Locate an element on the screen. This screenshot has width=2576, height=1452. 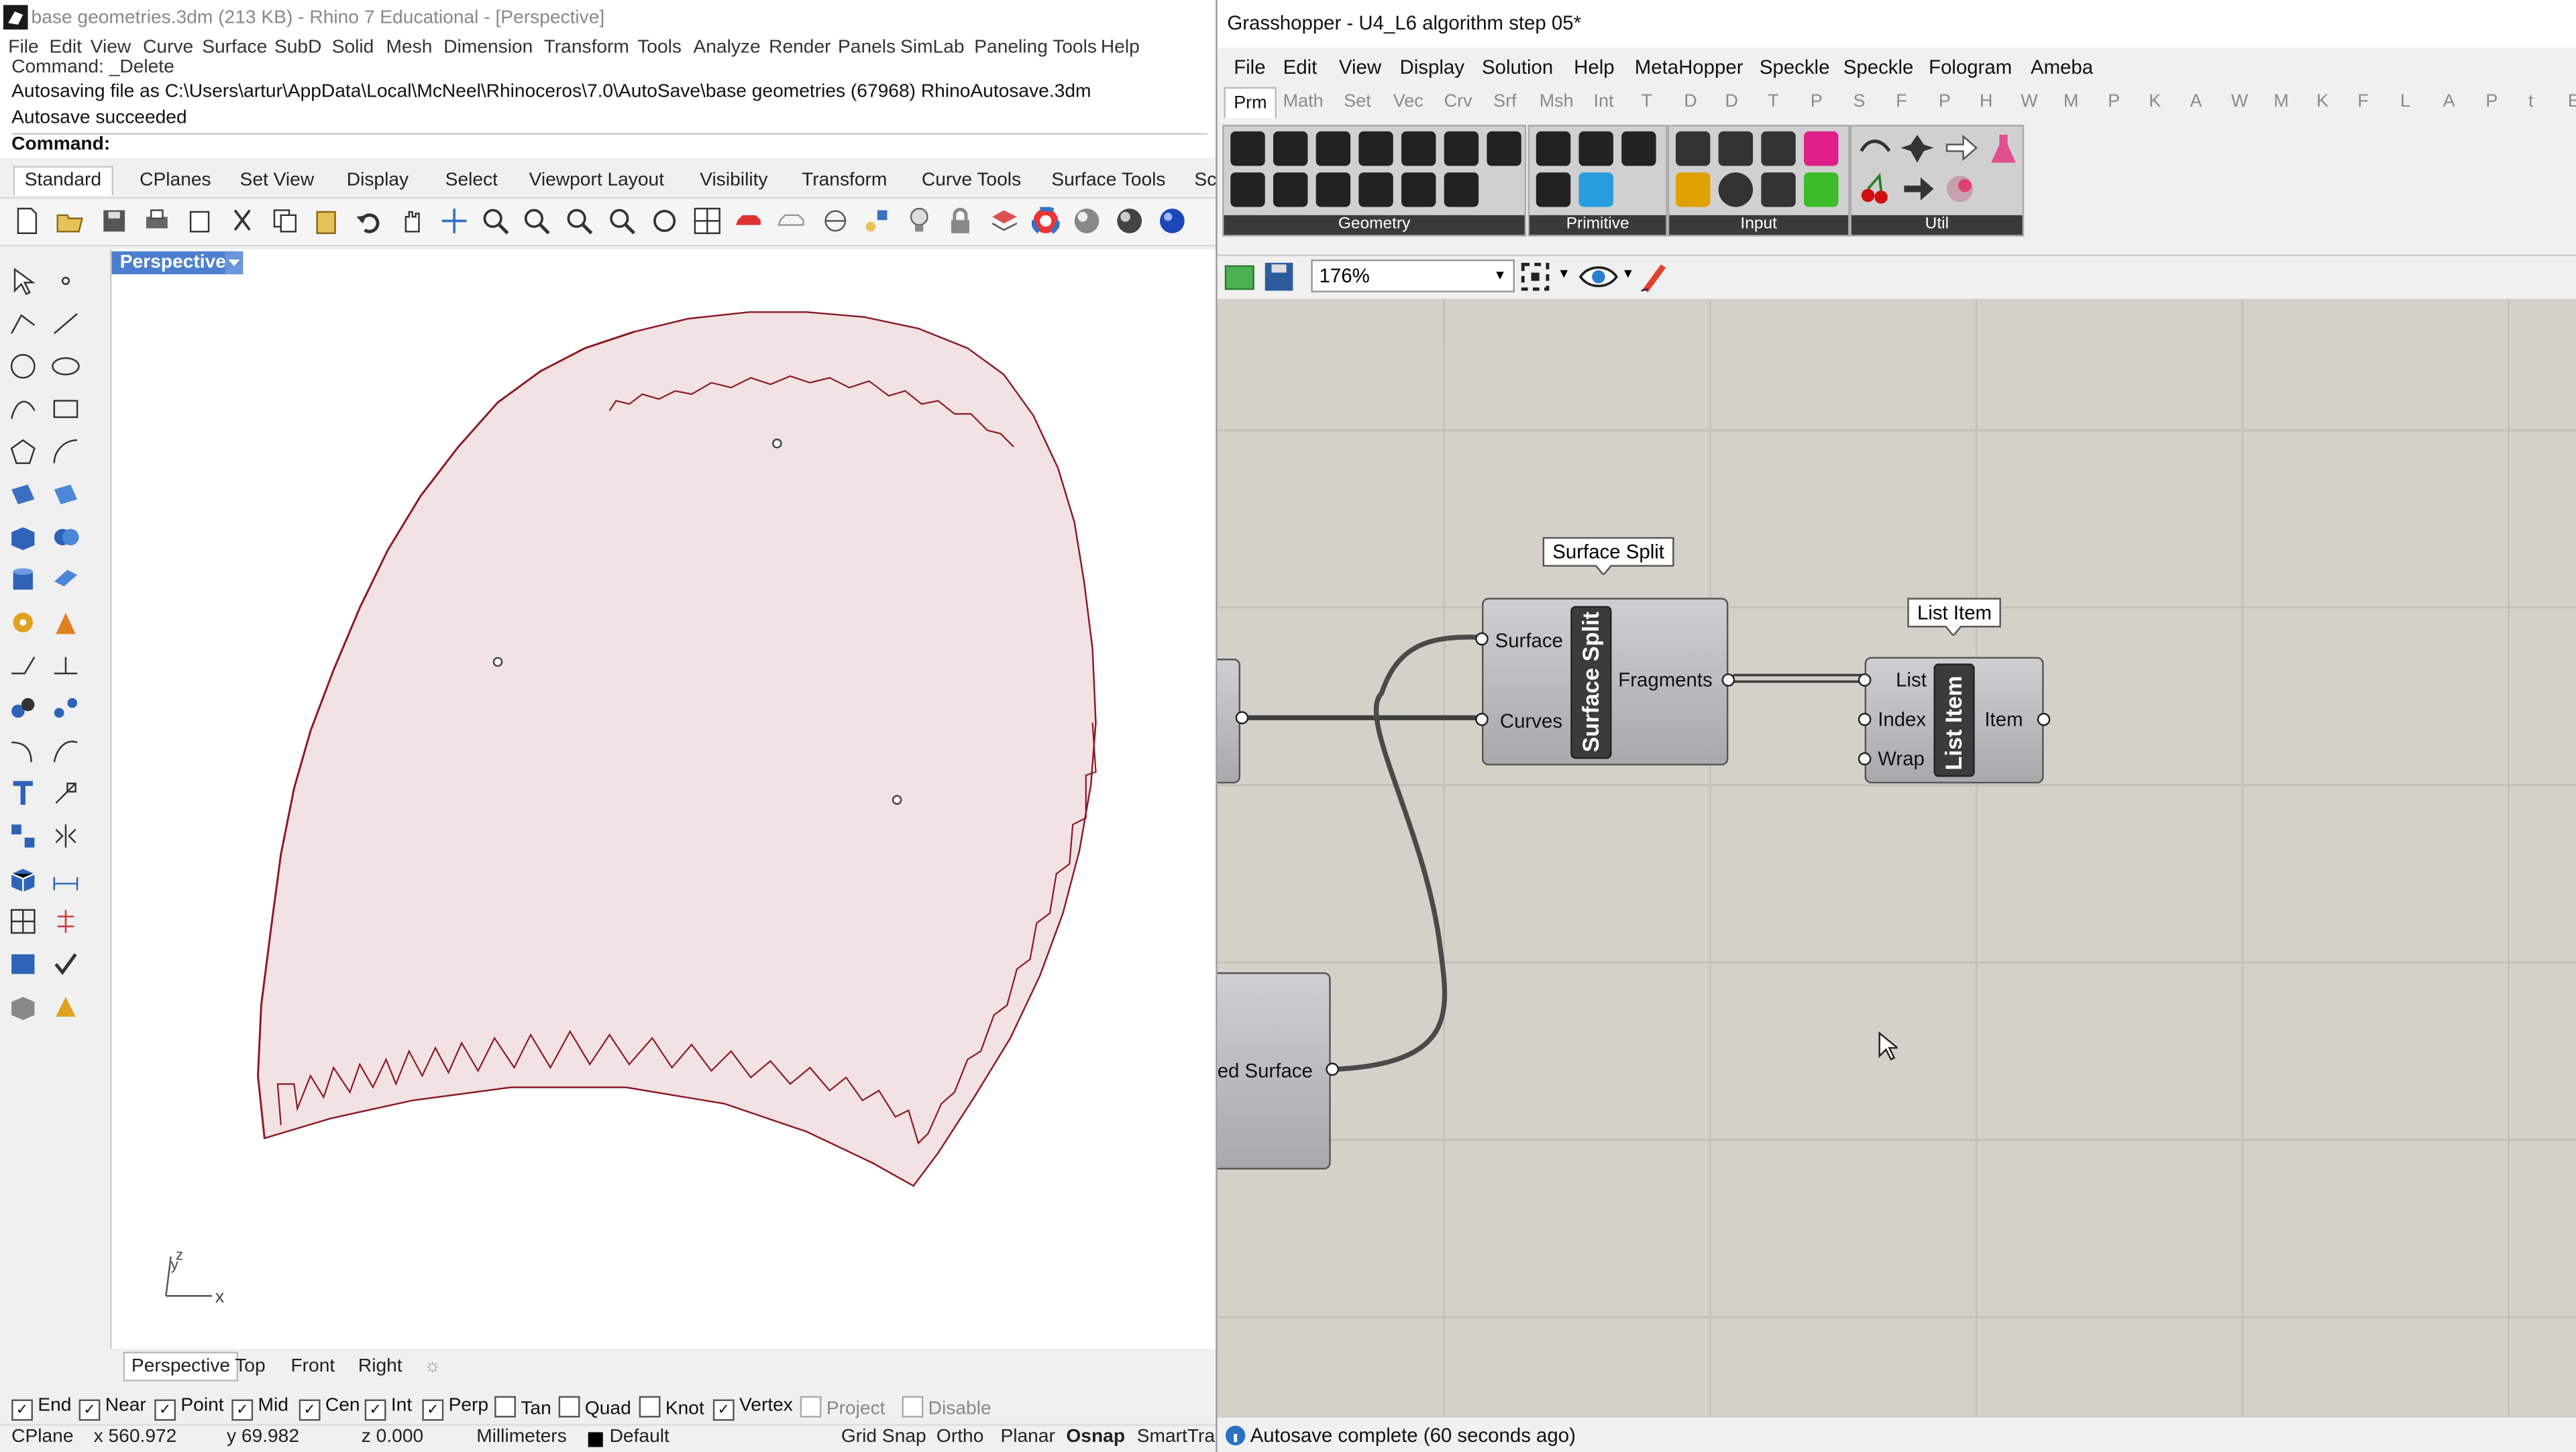
tab-overflow: Sc is located at coordinates (1205, 180).